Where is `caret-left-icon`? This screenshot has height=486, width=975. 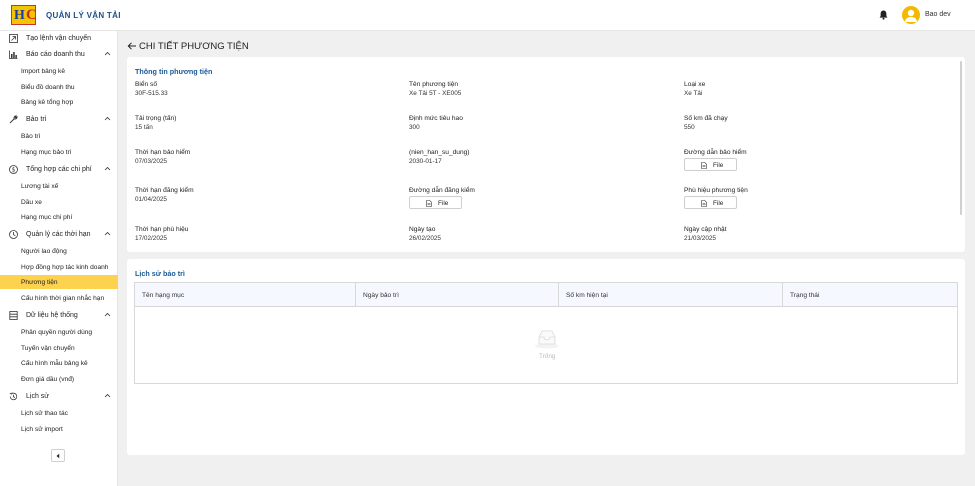 caret-left-icon is located at coordinates (58, 456).